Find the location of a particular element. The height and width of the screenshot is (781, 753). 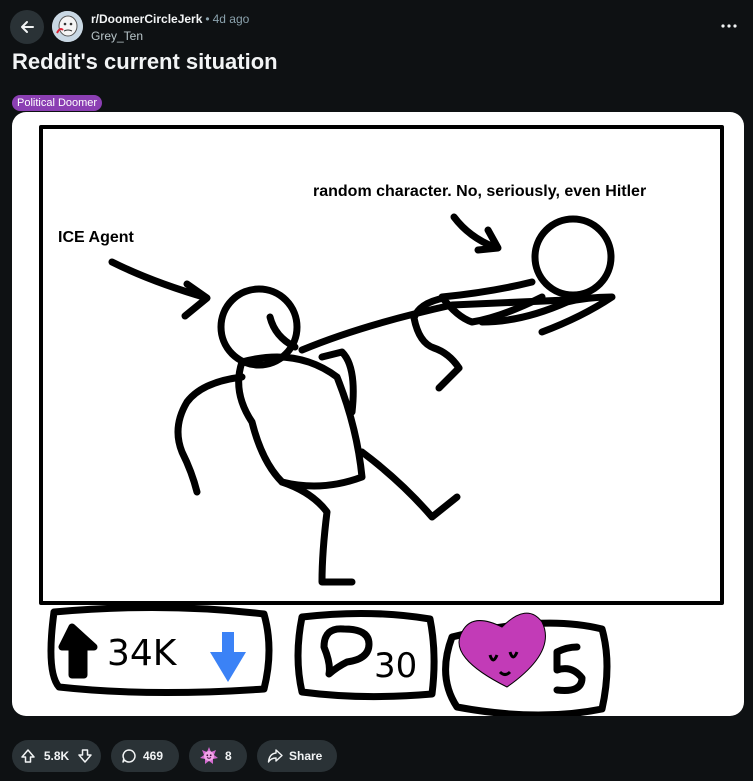

upvote-button is located at coordinates (28, 756).